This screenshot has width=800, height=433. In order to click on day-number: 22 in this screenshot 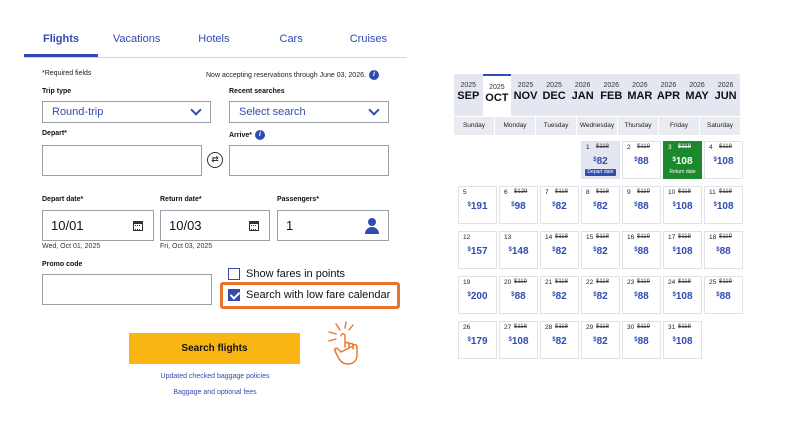, I will do `click(590, 282)`.